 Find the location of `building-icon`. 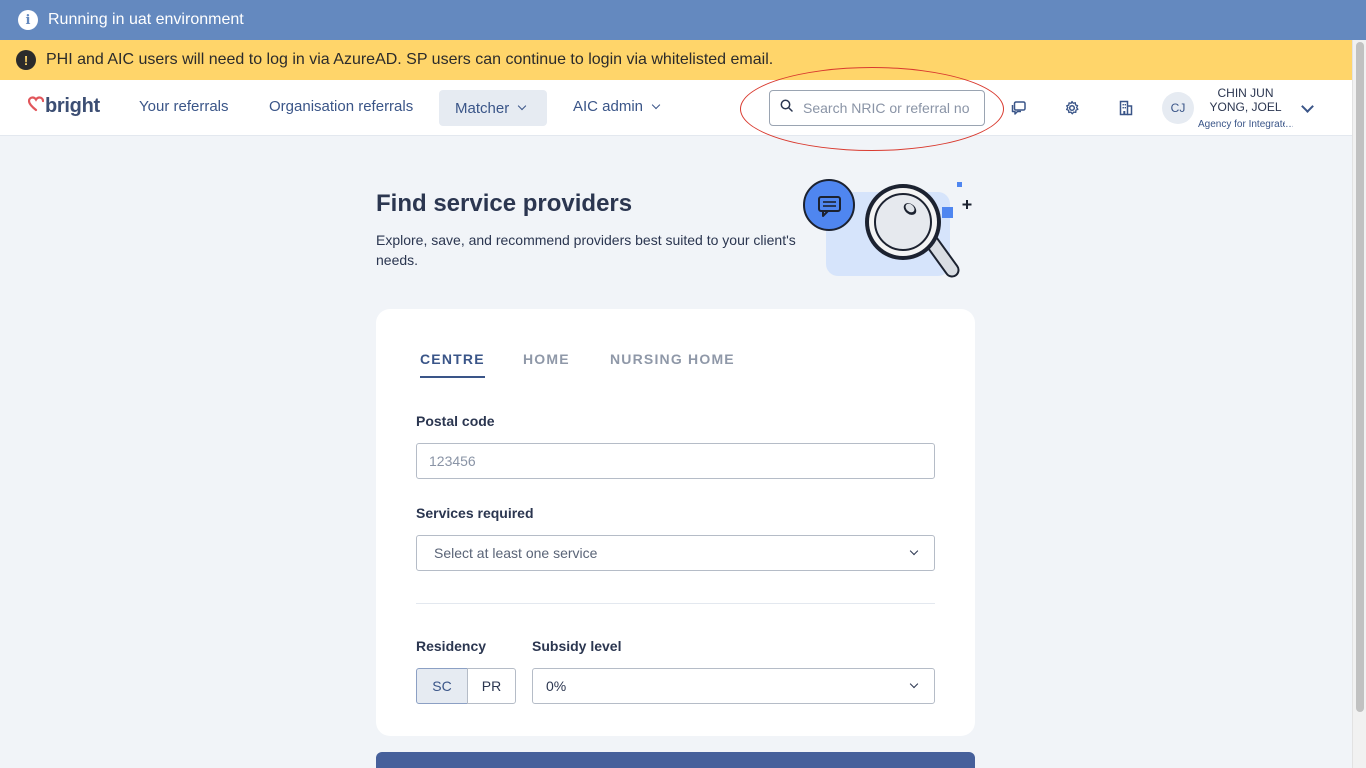

building-icon is located at coordinates (1126, 108).